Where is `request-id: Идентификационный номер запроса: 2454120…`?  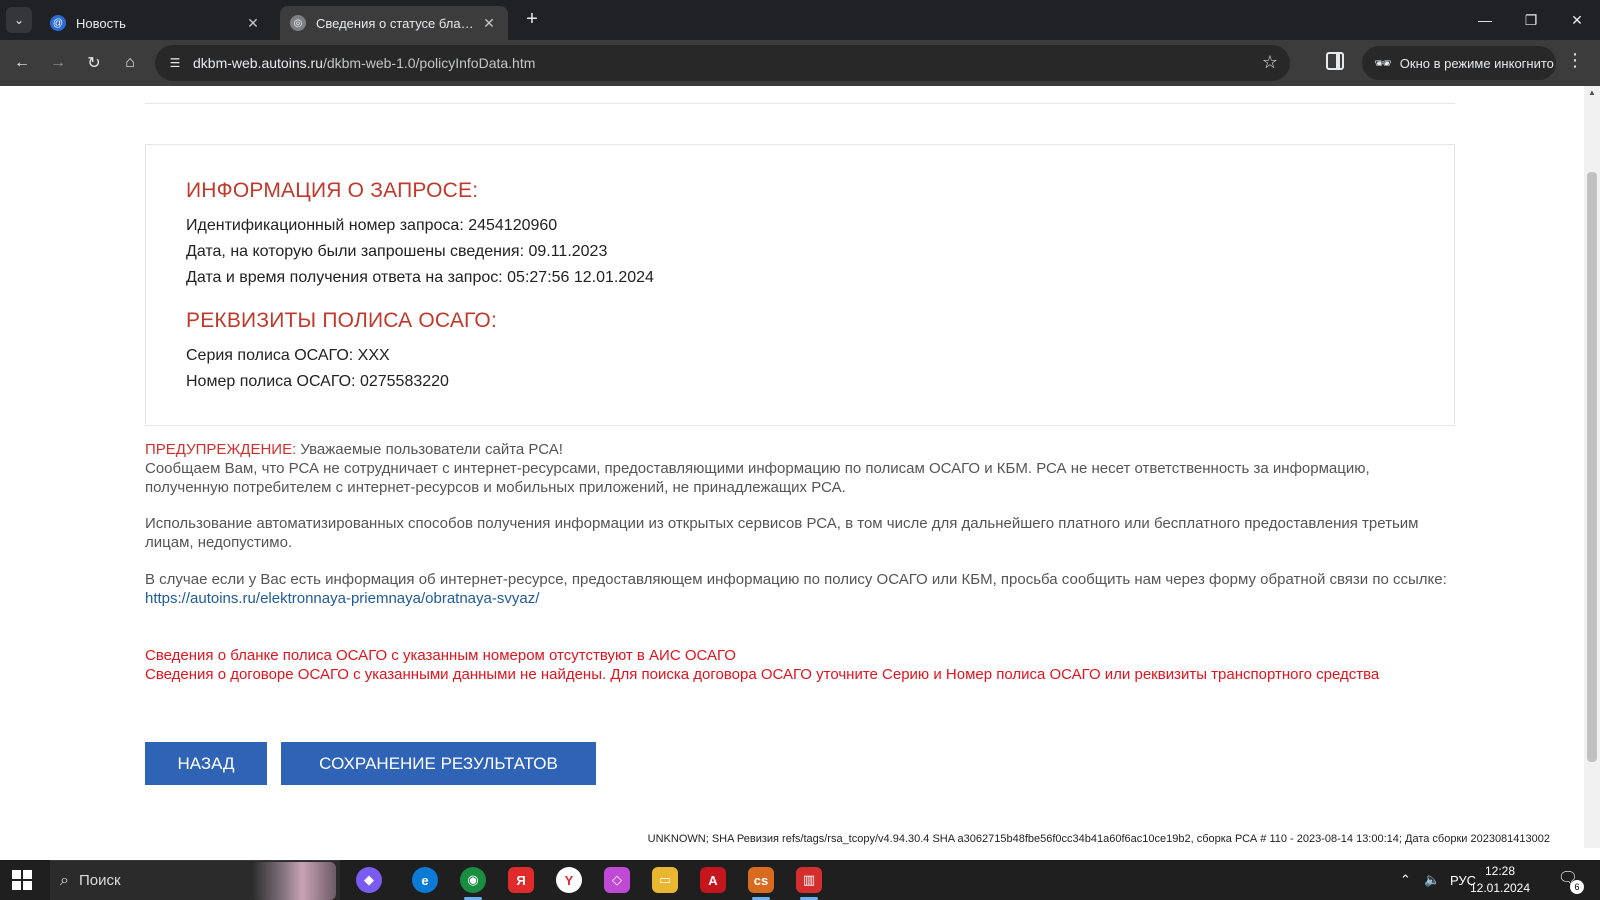
request-id: Идентификационный номер запроса: 2454120… is located at coordinates (372, 225).